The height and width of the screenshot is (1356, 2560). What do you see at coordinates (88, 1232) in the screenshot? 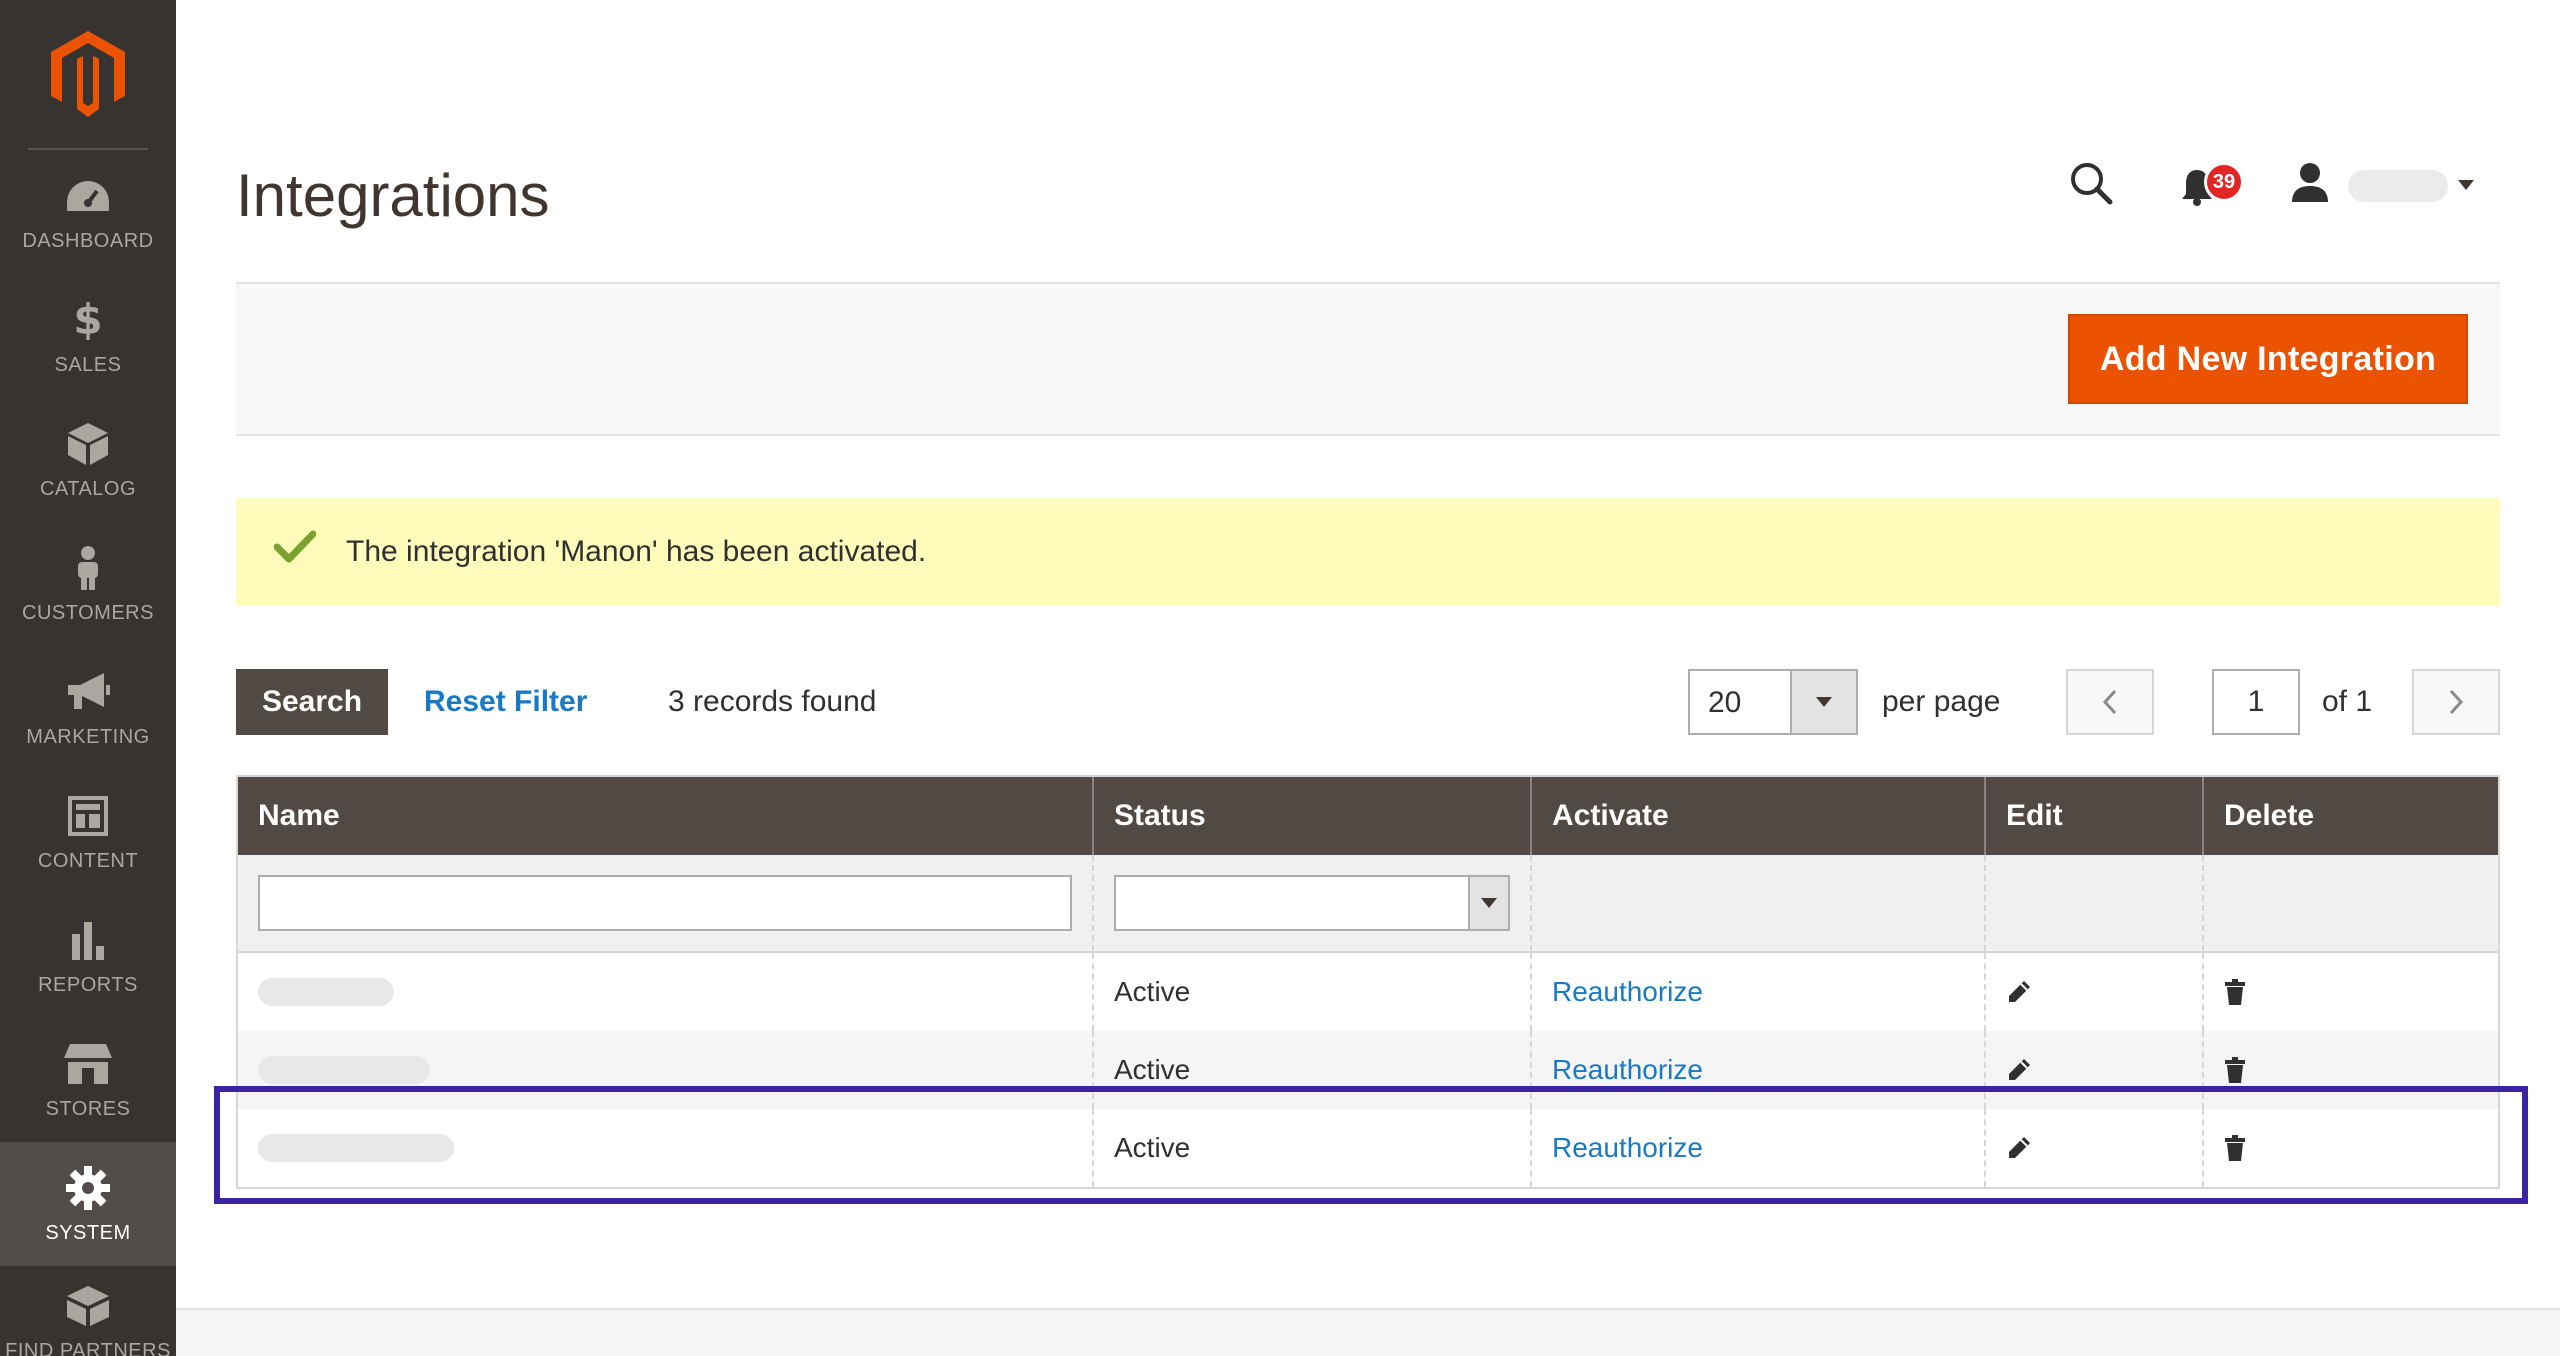
I see `nav-label: SYSTEM` at bounding box center [88, 1232].